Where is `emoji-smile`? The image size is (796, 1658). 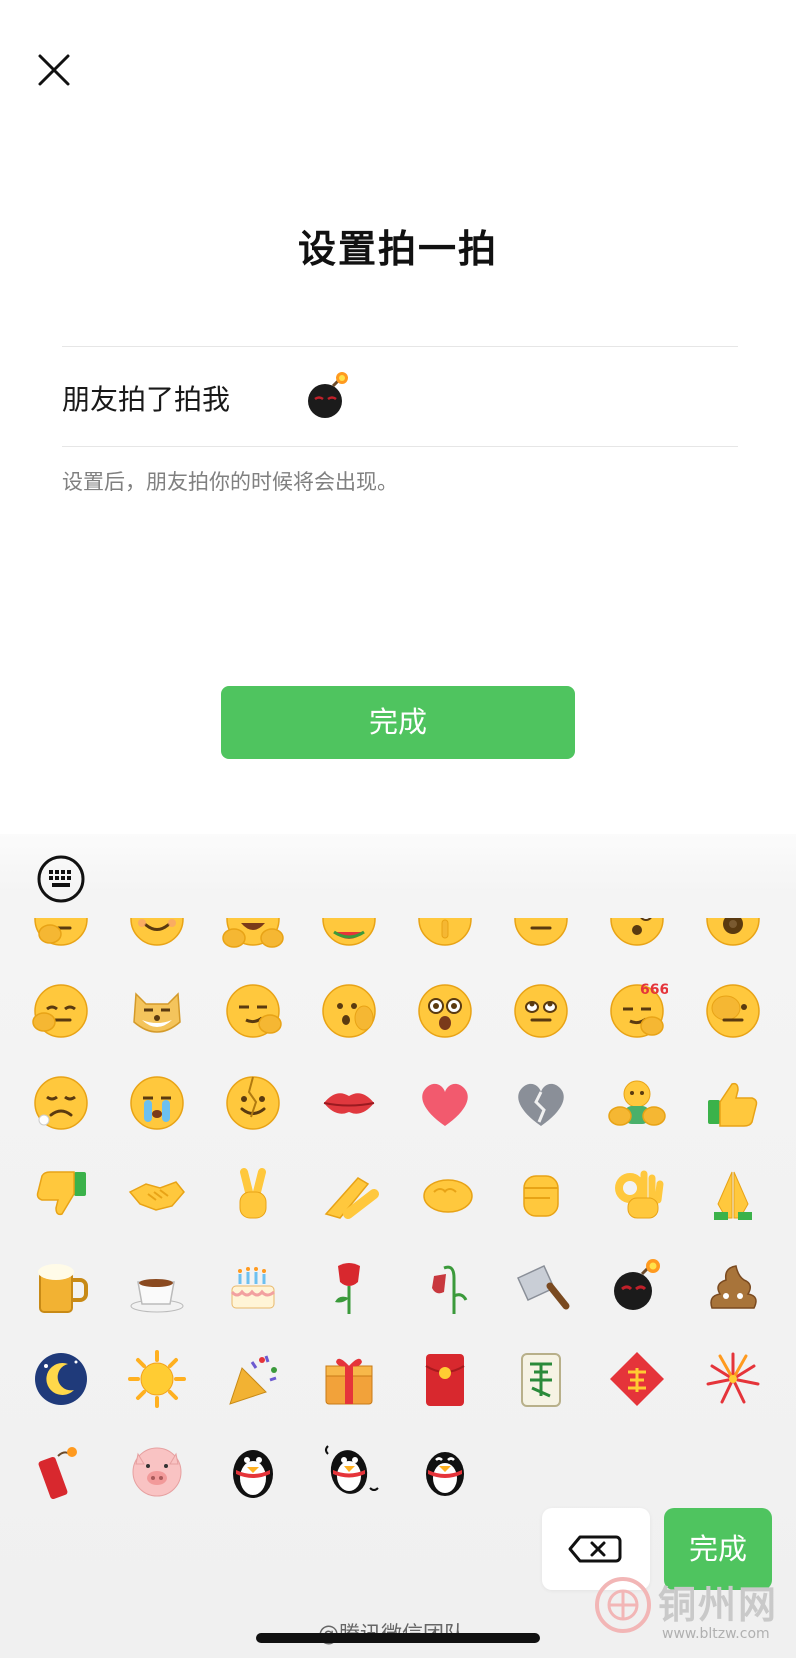 emoji-smile is located at coordinates (157, 936).